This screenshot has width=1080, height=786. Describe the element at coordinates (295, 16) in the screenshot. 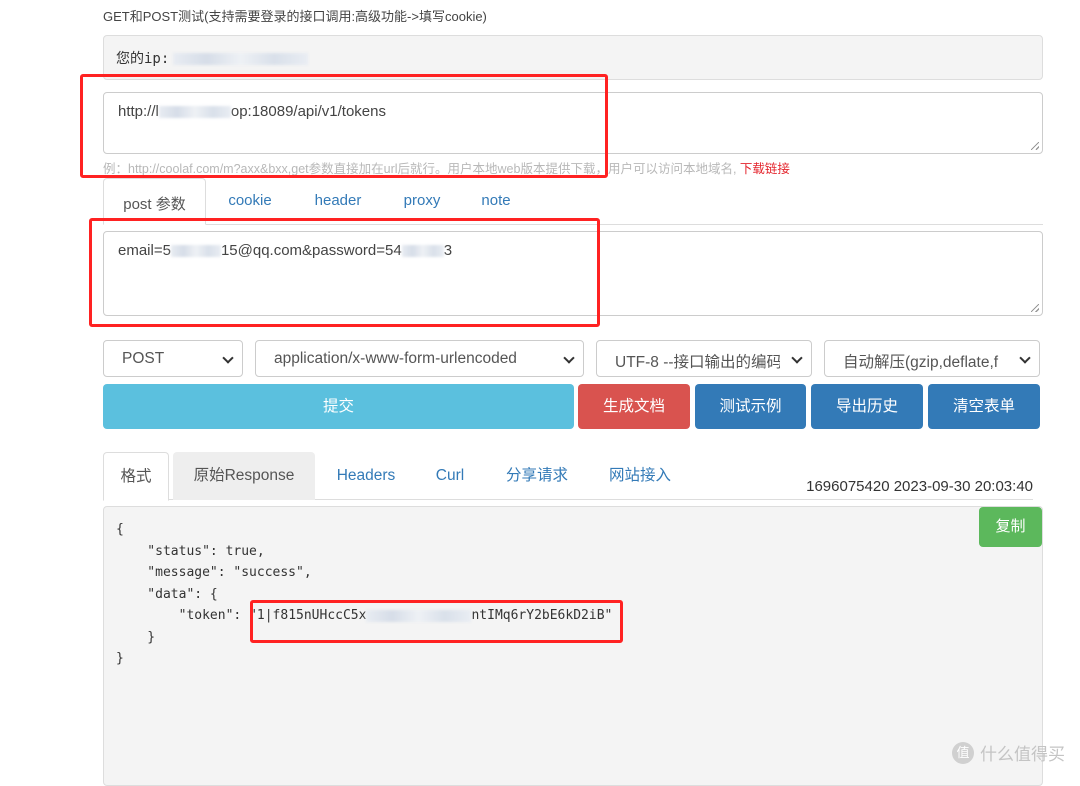

I see `page-title: GET和POST测试(支持需要登录的接口调用:高级功能->填写cookie)` at that location.